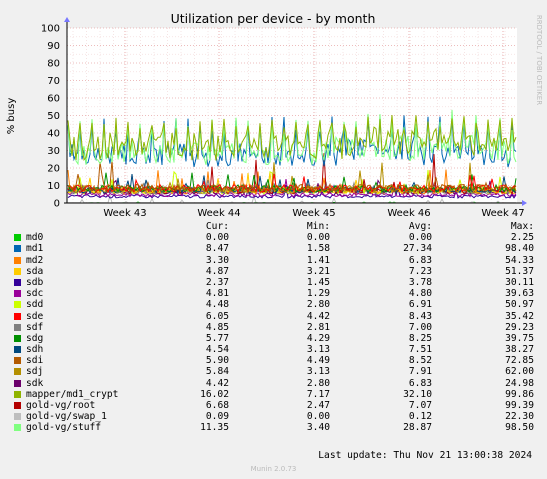 The image size is (547, 479). What do you see at coordinates (273, 293) in the screenshot?
I see `legend-row: sdc 4.81 1.29 4.80 39.63` at bounding box center [273, 293].